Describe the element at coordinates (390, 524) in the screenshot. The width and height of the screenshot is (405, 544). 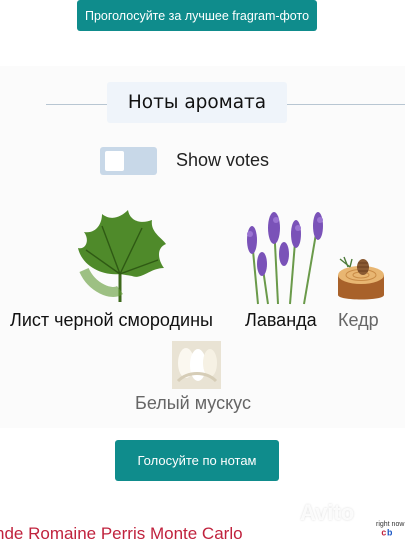
I see `corner-label: right now` at that location.